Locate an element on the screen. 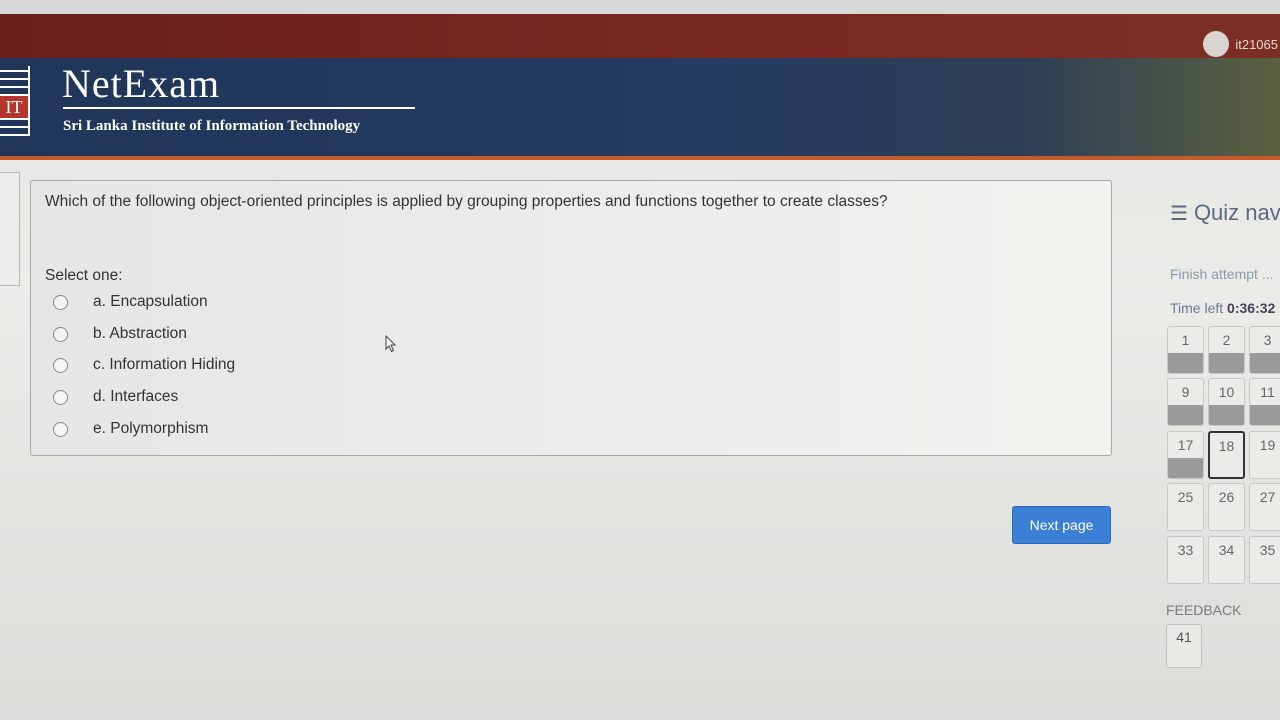 The height and width of the screenshot is (720, 1280). qnav-number: 9 is located at coordinates (1185, 392).